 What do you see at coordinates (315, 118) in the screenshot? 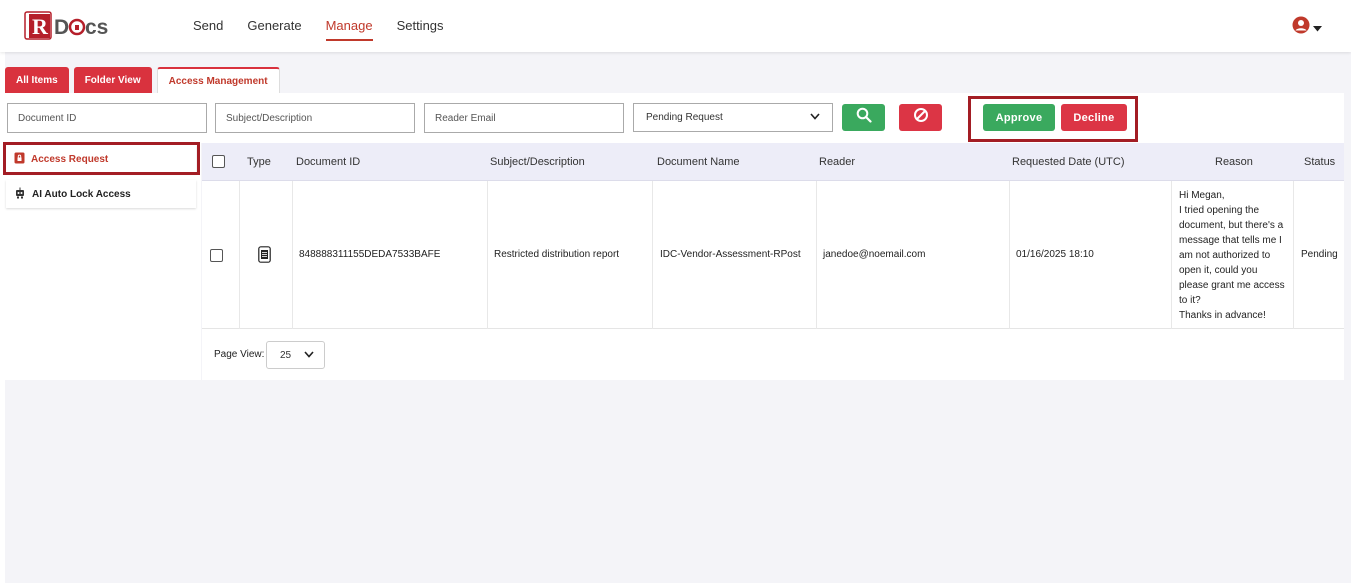
I see `subject-input: Subject/Description` at bounding box center [315, 118].